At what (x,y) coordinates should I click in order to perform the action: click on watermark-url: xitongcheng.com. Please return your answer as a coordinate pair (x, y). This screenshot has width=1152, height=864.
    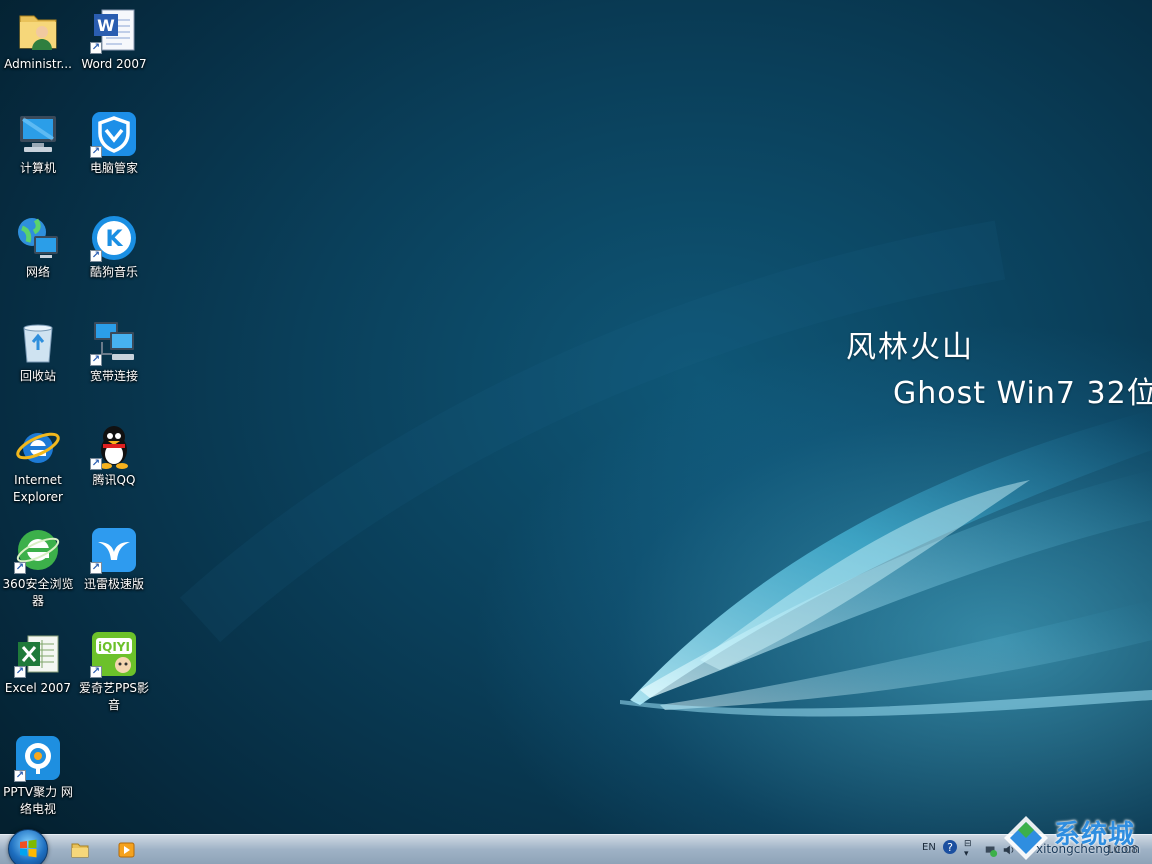
    Looking at the image, I should click on (1088, 849).